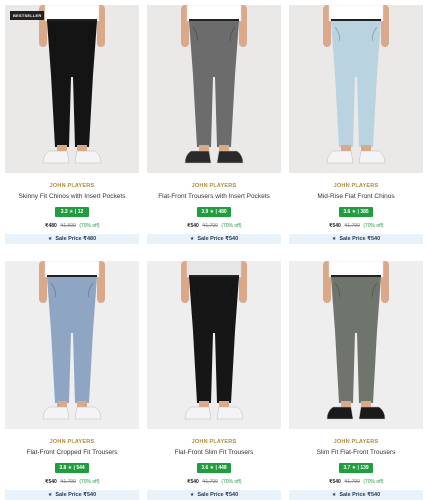  I want to click on sale-price-banner: ★ Sale Price ₹480, so click(72, 239).